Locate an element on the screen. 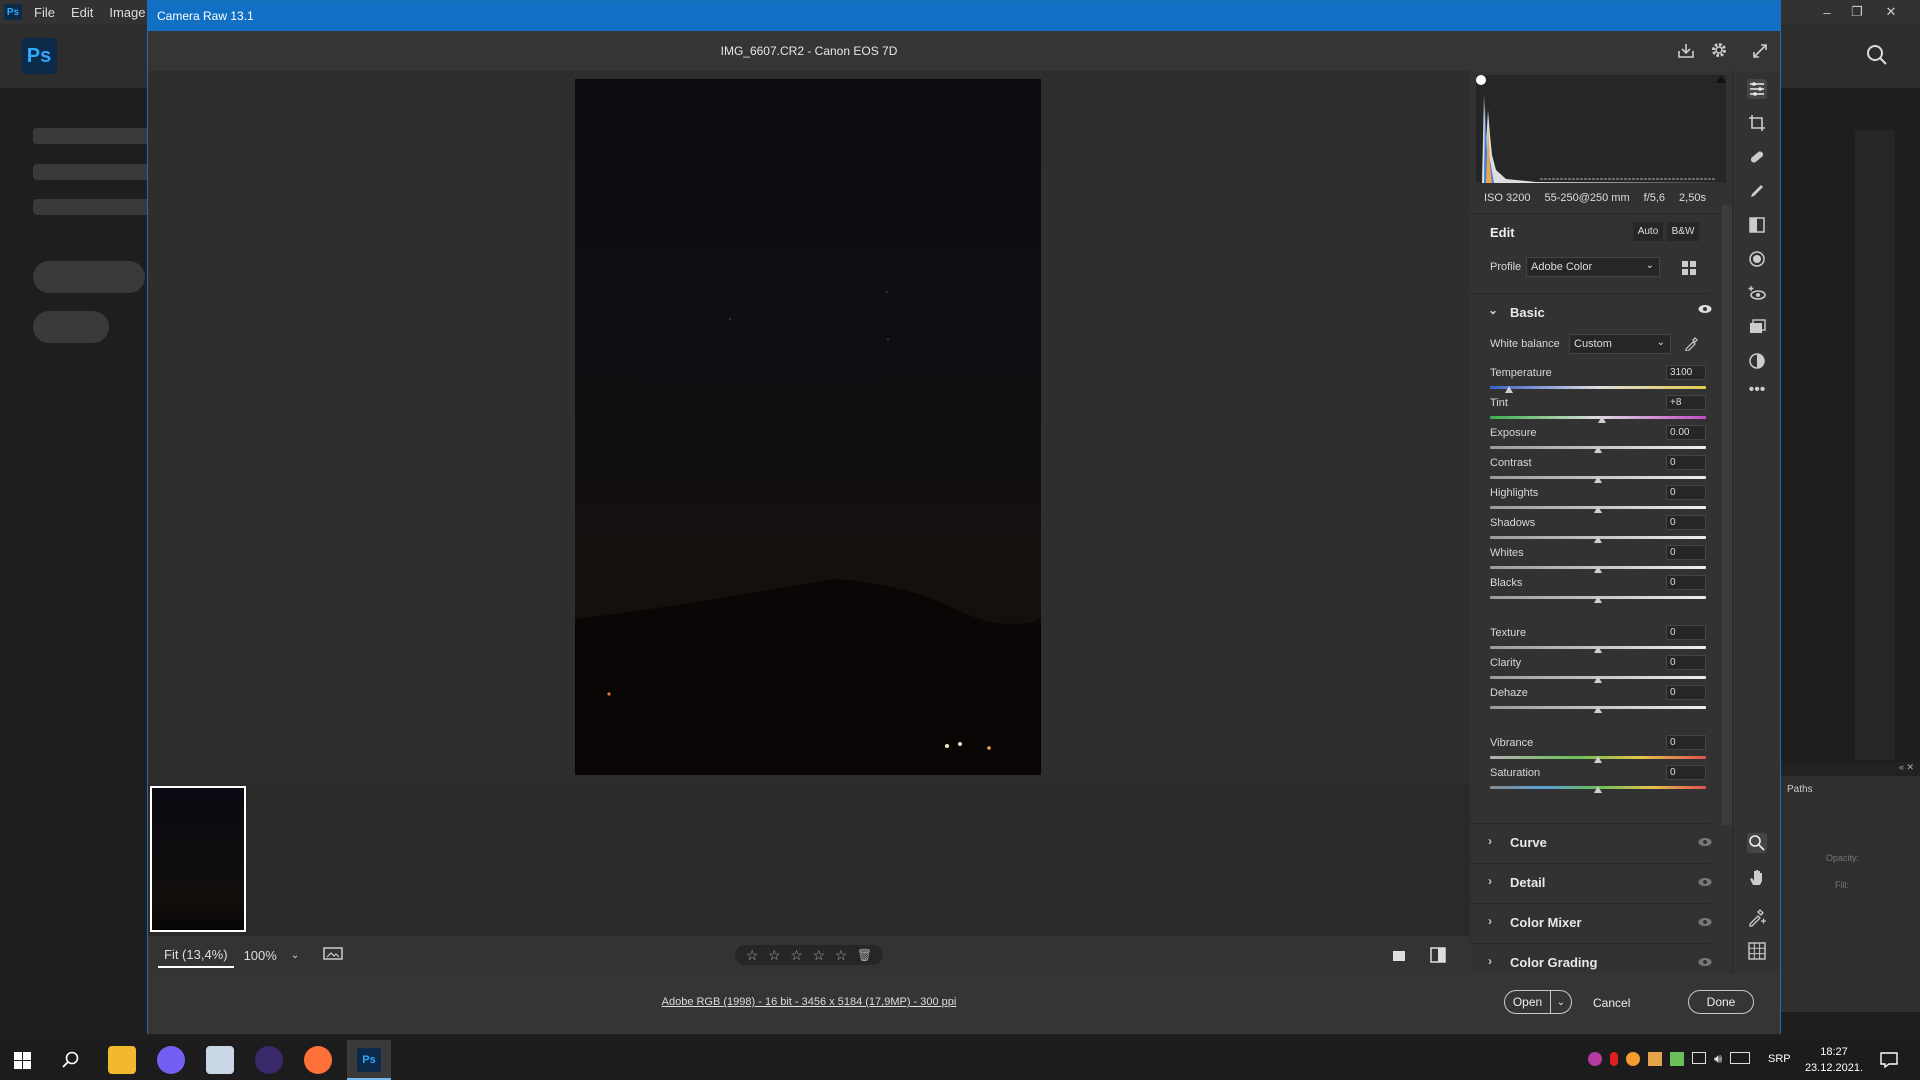  zoom-fit-button: Fit (13,4%) is located at coordinates (196, 955).